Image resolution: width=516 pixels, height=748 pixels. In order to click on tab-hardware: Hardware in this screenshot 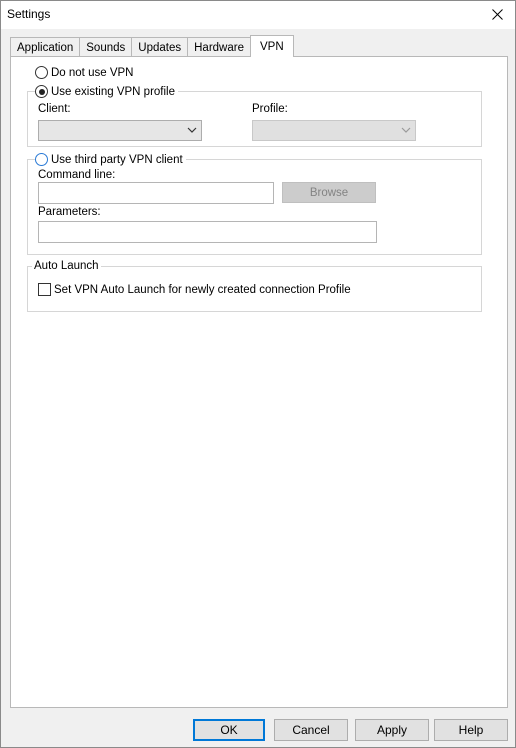, I will do `click(219, 47)`.